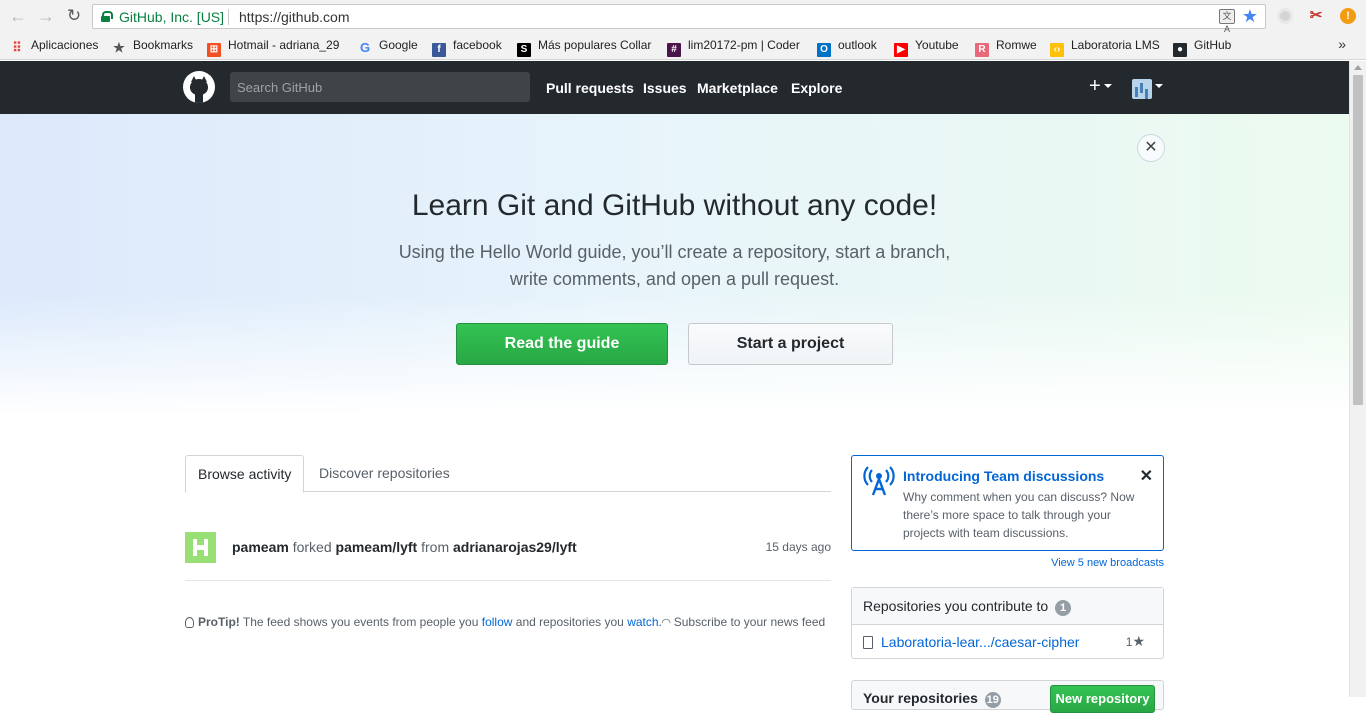 The height and width of the screenshot is (713, 1366). What do you see at coordinates (515, 547) in the screenshot?
I see `feed-source-link: adrianarojas29/lyft` at bounding box center [515, 547].